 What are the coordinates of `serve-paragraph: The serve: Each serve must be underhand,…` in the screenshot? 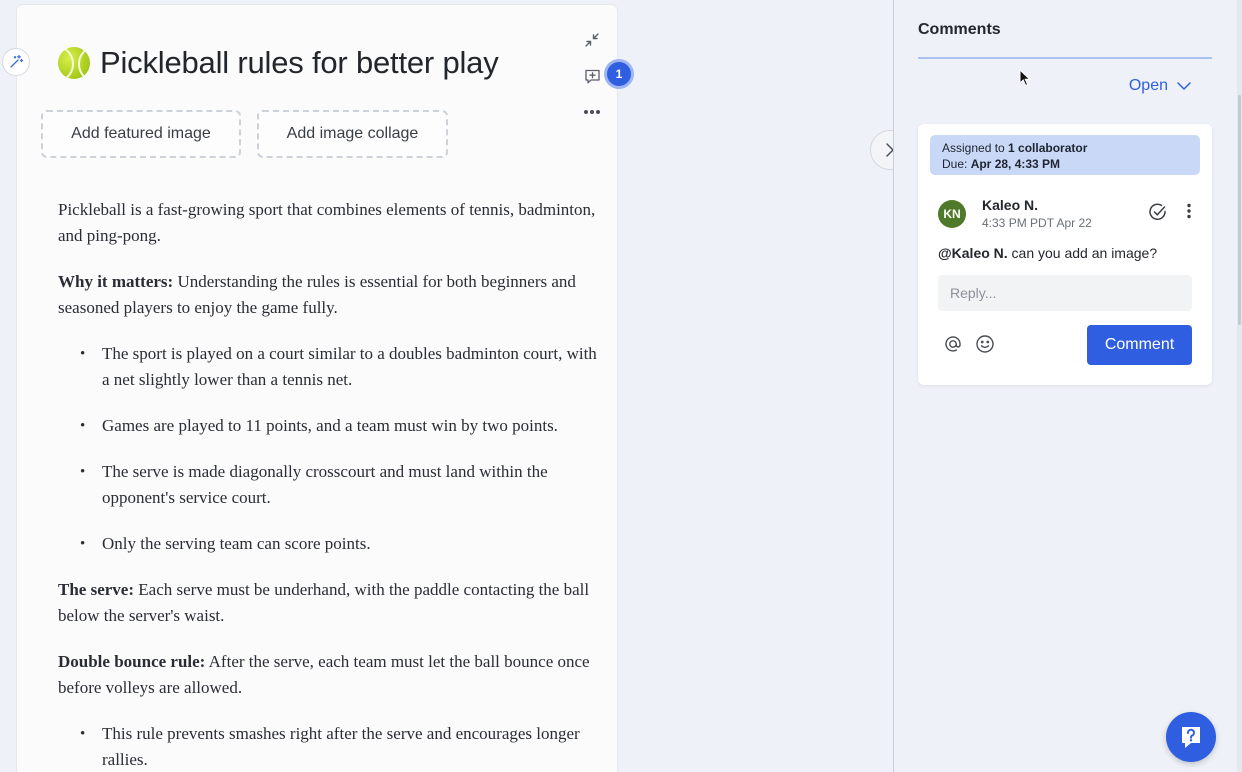 It's located at (333, 603).